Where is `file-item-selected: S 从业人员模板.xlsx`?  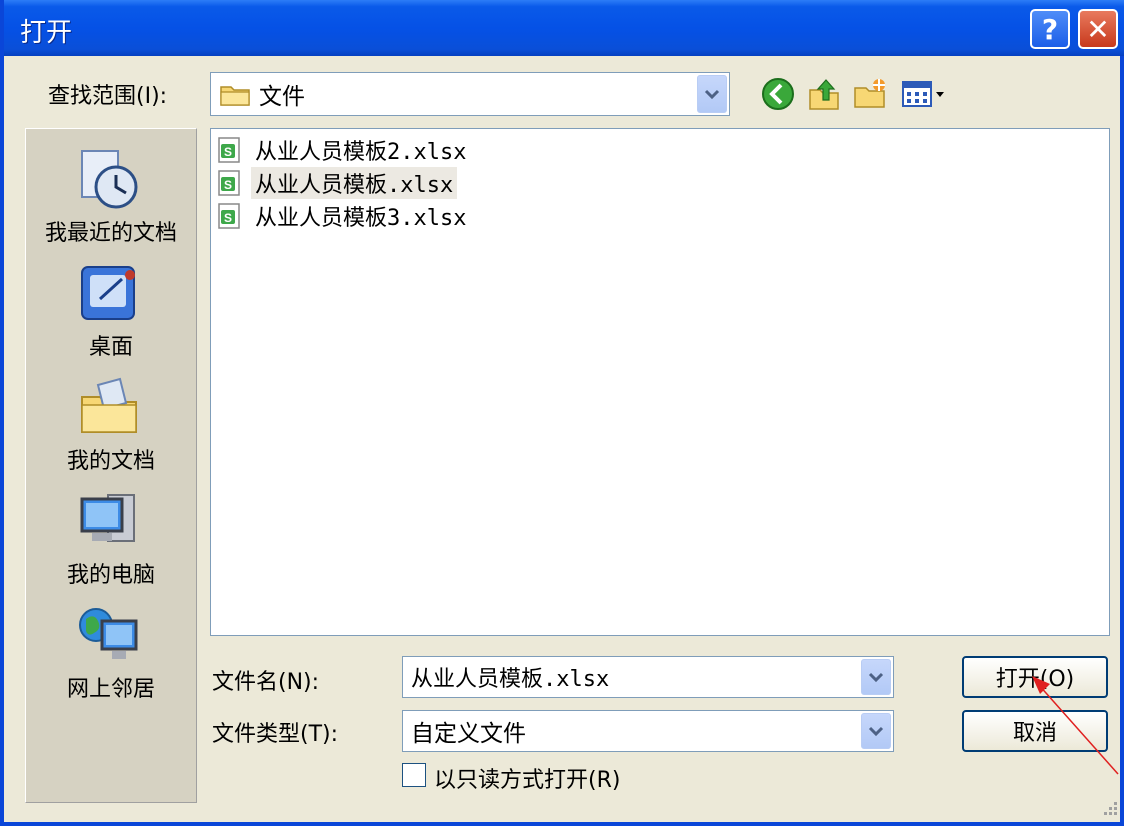
file-item-selected: S 从业人员模板.xlsx is located at coordinates (336, 183).